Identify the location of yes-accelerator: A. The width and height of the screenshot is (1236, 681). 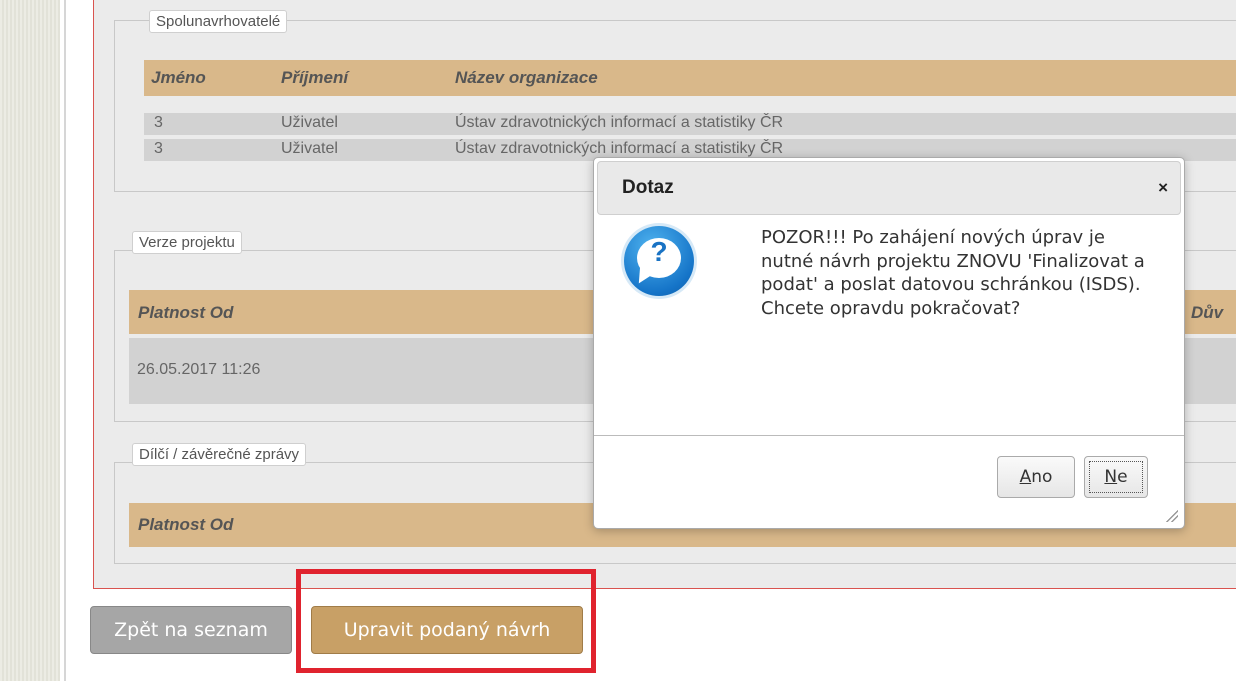
(1025, 477).